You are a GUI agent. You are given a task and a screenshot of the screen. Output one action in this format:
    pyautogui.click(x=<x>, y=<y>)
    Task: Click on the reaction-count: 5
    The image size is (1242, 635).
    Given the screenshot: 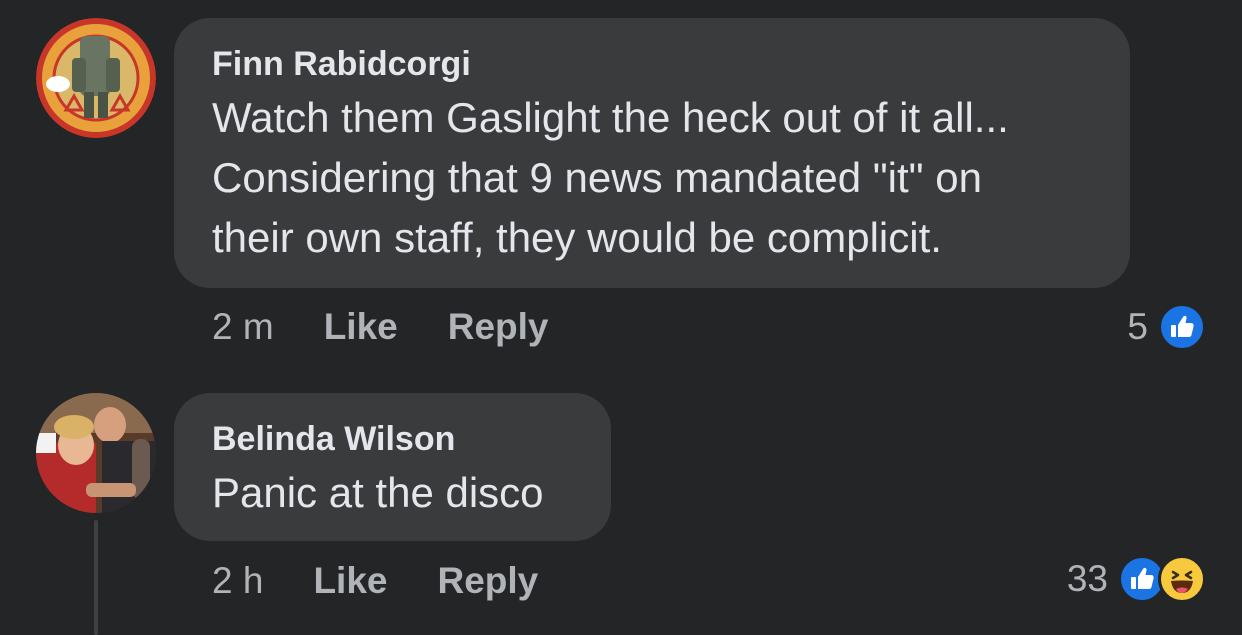 What is the action you would take?
    pyautogui.click(x=1137, y=326)
    